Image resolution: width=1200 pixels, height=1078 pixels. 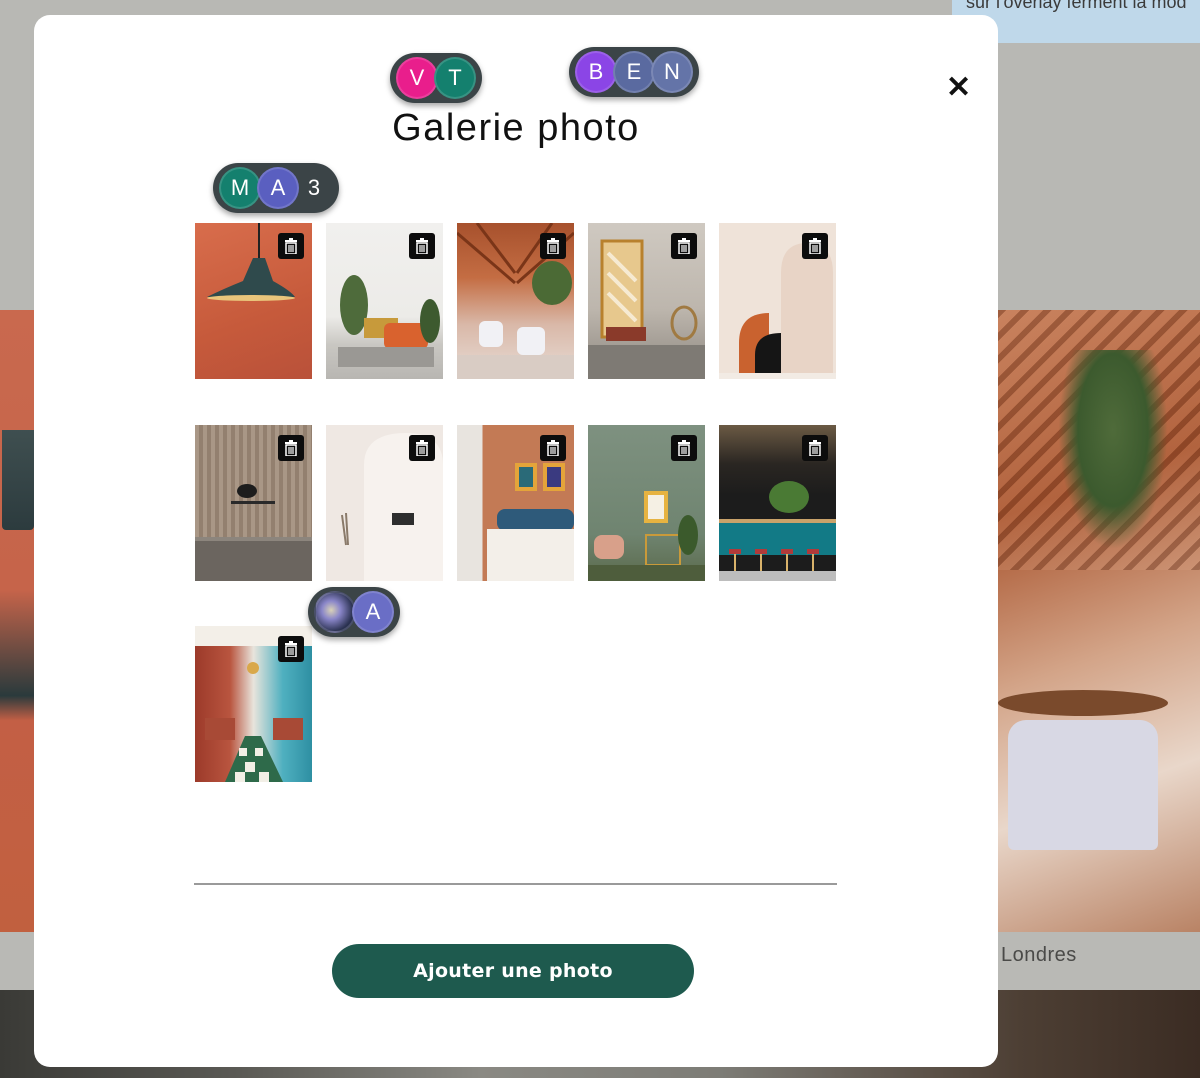 What do you see at coordinates (240, 188) in the screenshot?
I see `avatar: M` at bounding box center [240, 188].